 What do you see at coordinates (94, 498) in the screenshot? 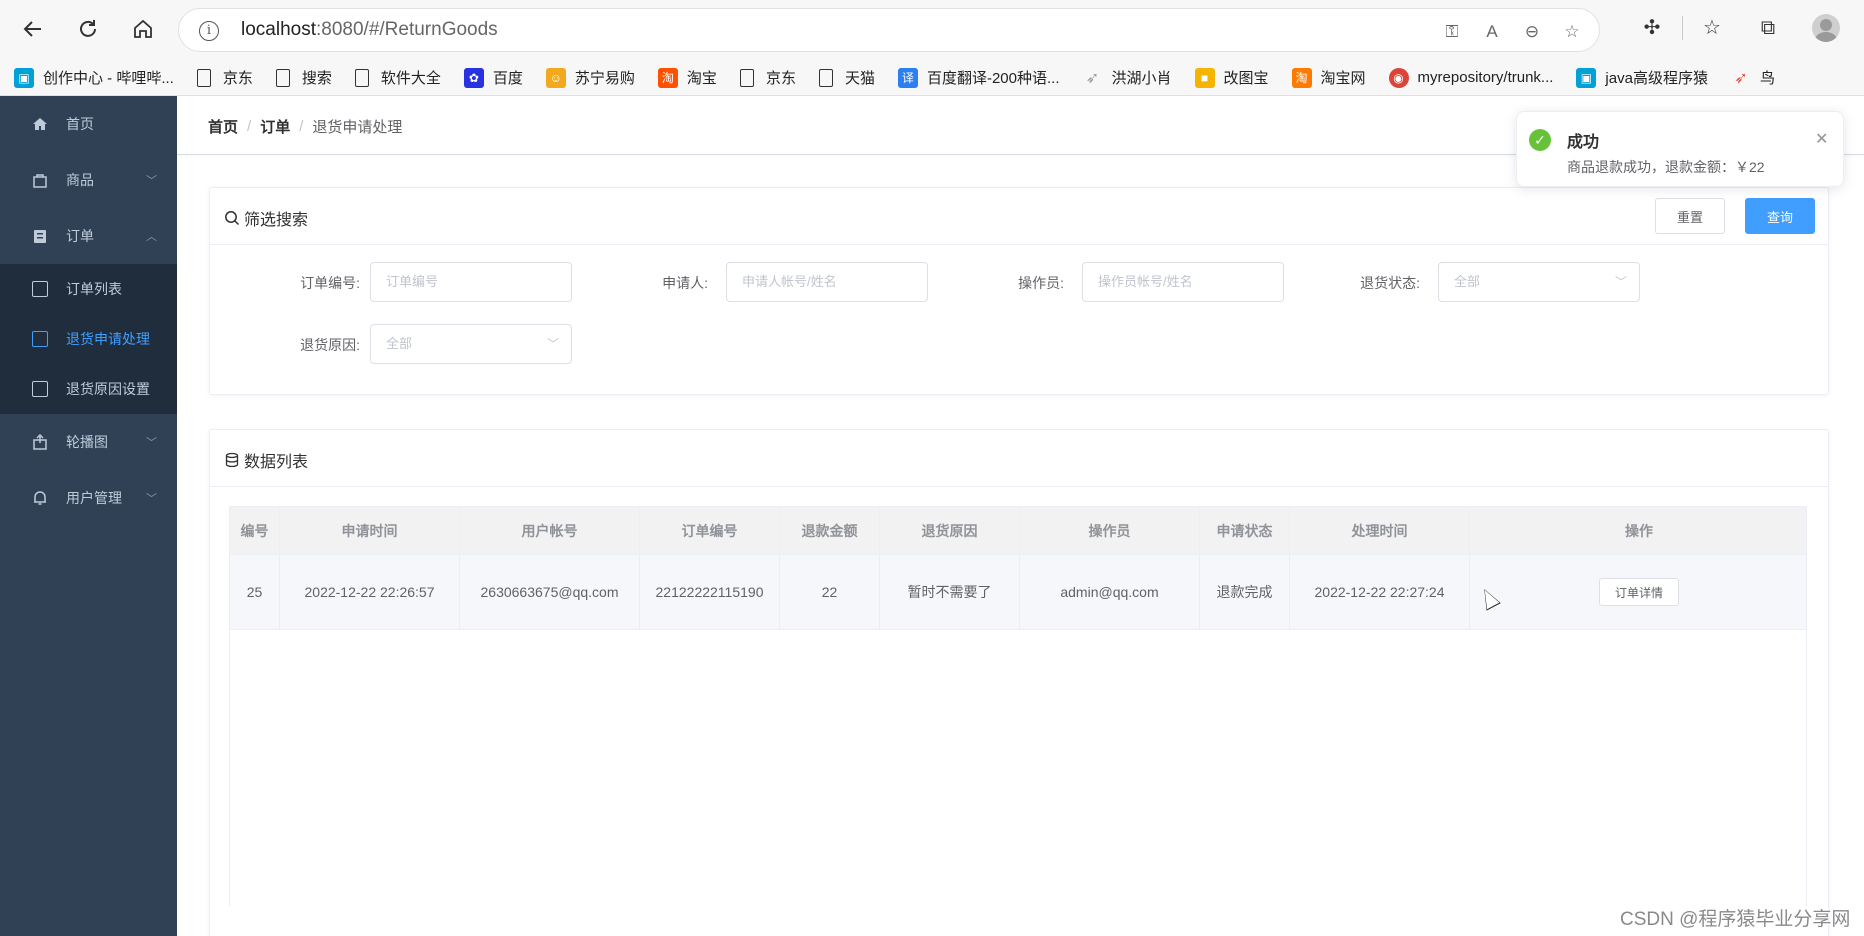
I see `sidebar-item-label: 用户管理` at bounding box center [94, 498].